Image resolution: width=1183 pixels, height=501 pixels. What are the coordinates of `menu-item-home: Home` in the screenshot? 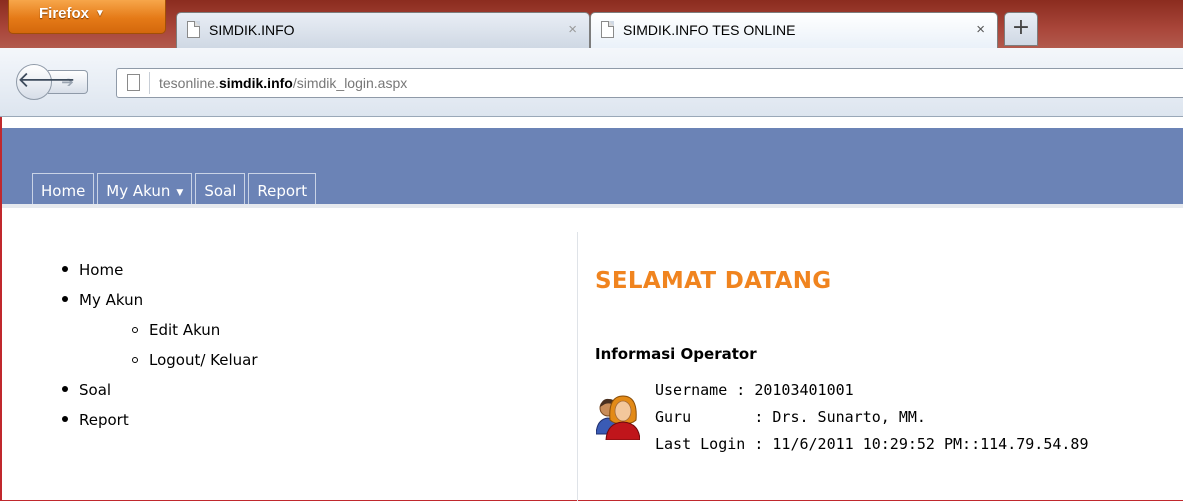 It's located at (63, 190).